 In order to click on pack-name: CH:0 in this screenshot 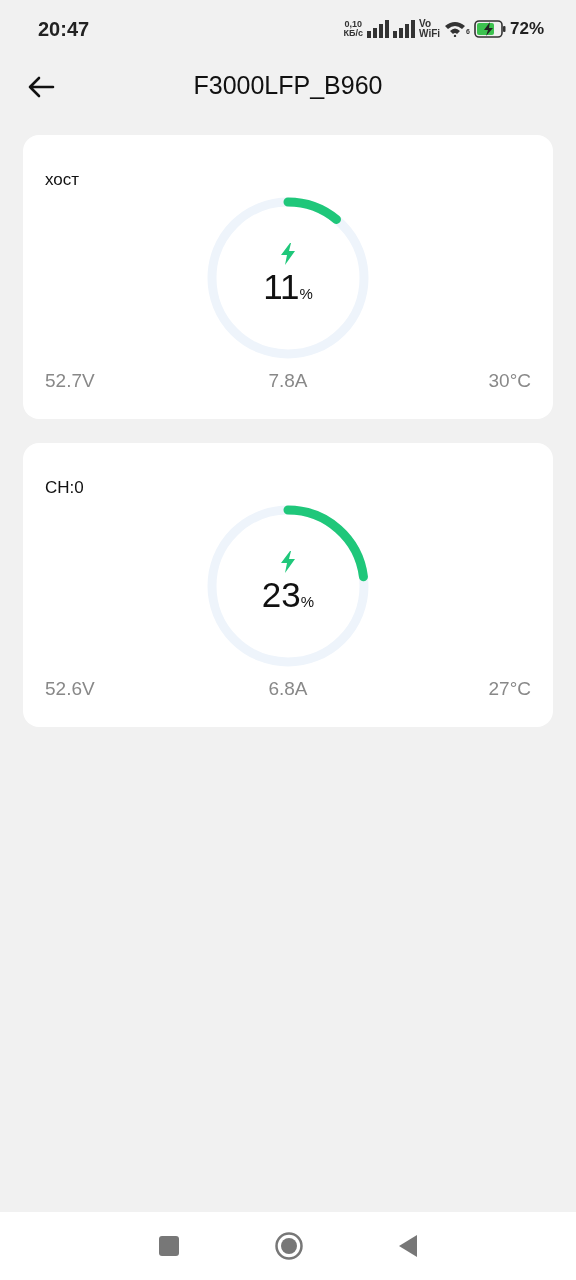, I will do `click(64, 487)`.